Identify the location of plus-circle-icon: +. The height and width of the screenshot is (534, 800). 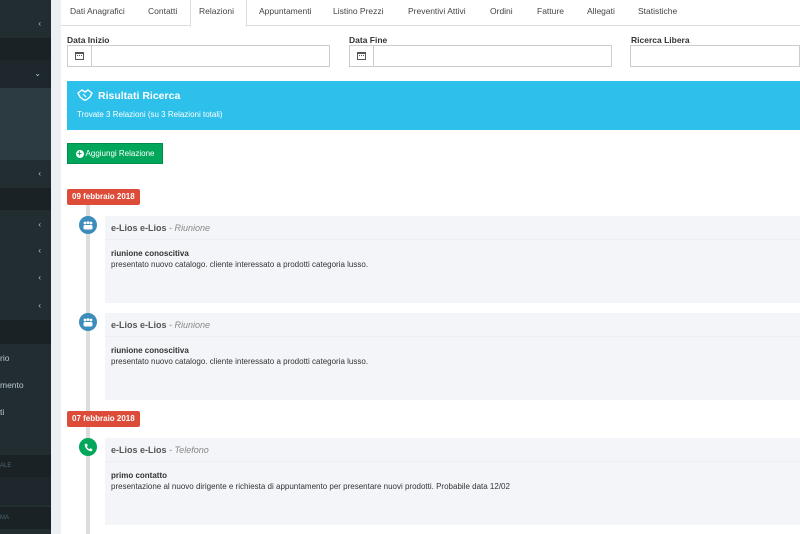
(79, 153).